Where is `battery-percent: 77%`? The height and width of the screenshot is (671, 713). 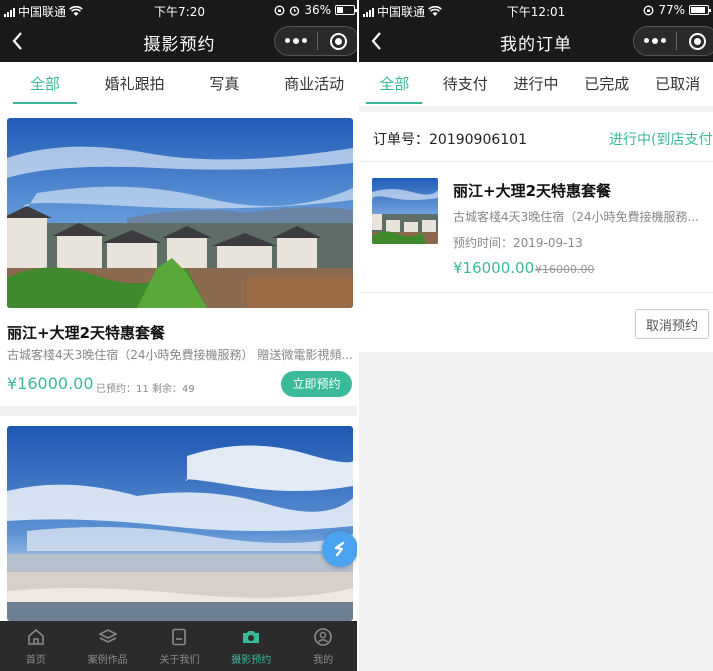
battery-percent: 77% is located at coordinates (671, 10).